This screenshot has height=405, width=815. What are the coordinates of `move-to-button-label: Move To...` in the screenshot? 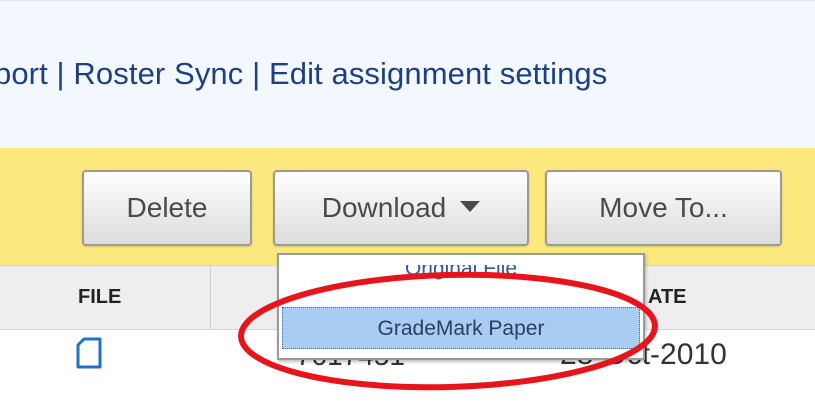 It's located at (663, 207).